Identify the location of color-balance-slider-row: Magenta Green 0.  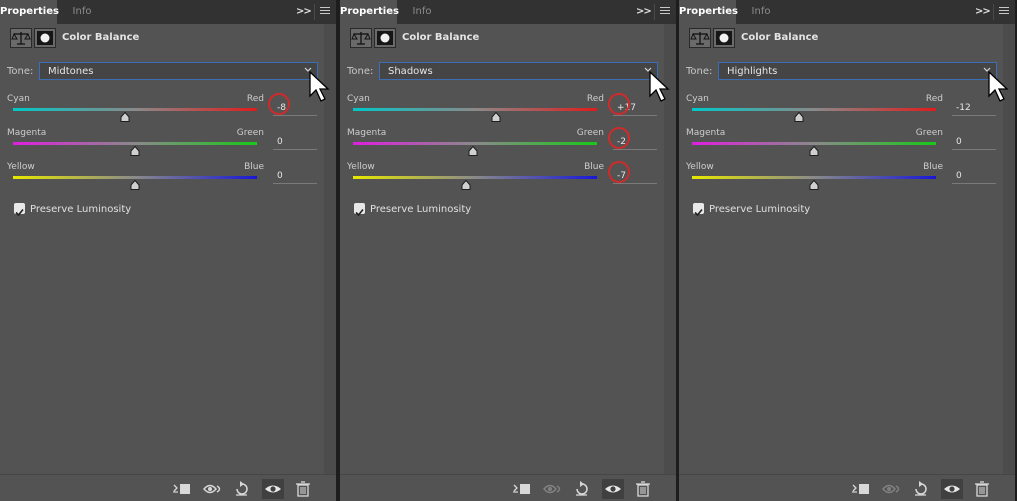
(168, 144).